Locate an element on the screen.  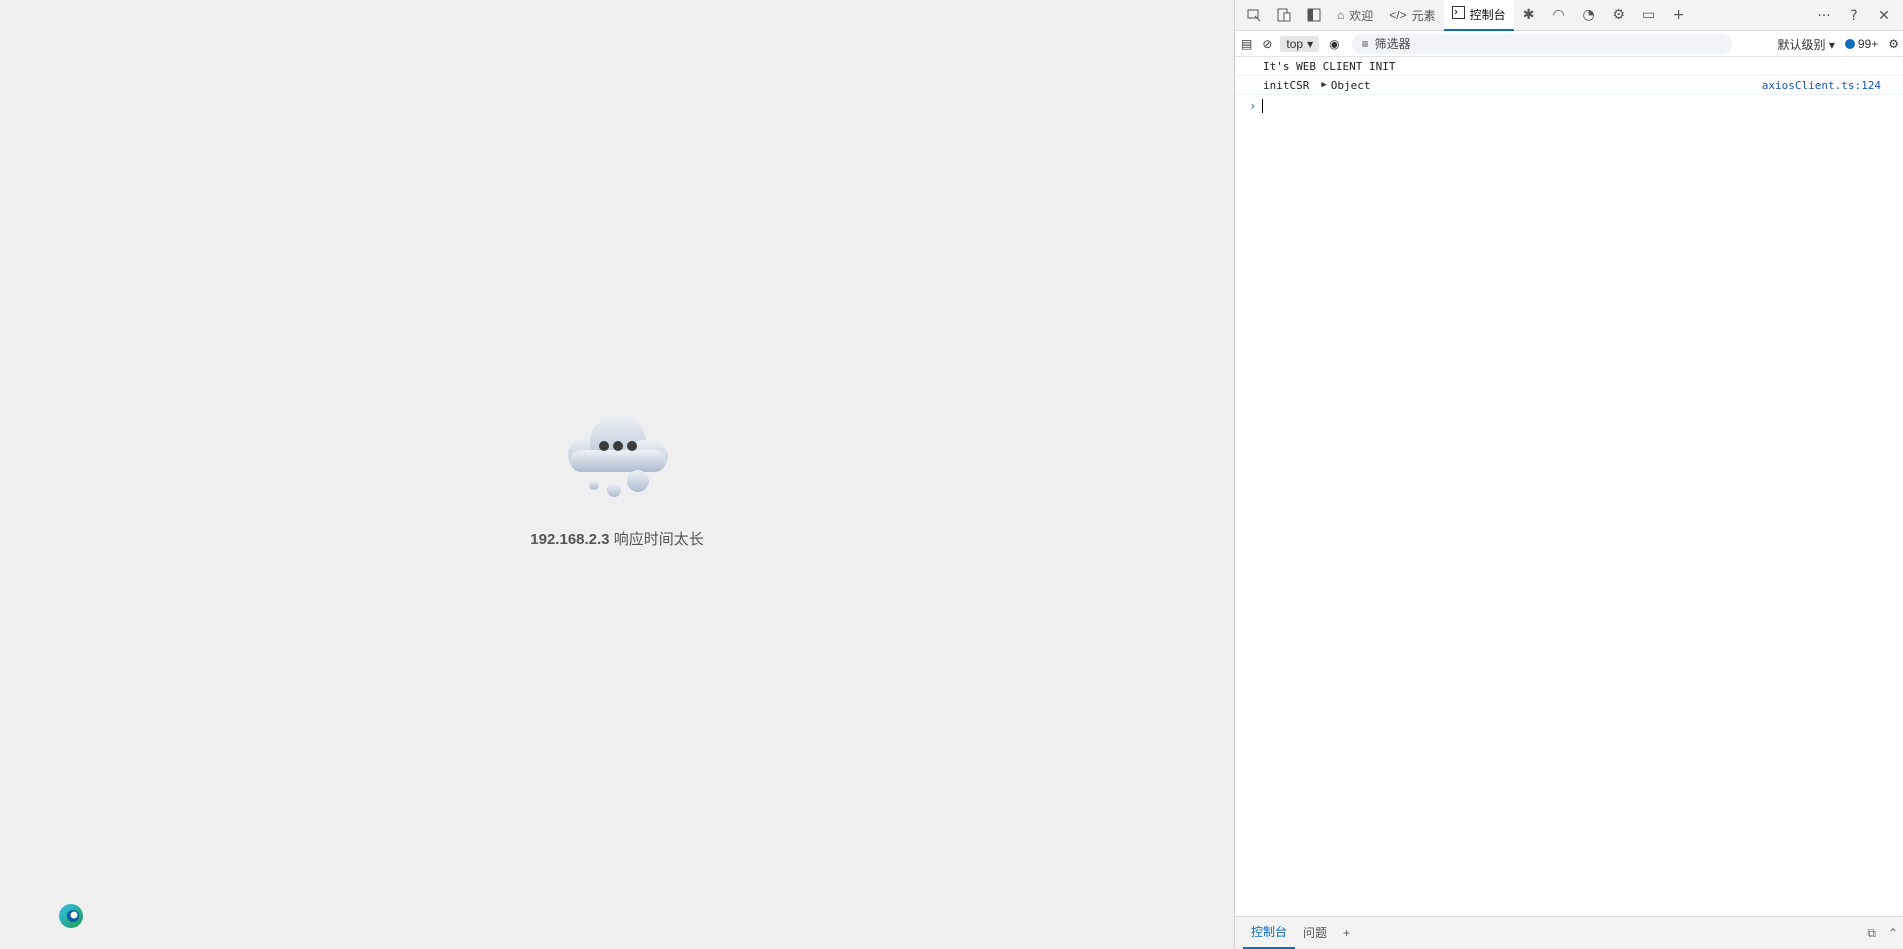
drawer-tab-console: 控制台 is located at coordinates (1269, 933).